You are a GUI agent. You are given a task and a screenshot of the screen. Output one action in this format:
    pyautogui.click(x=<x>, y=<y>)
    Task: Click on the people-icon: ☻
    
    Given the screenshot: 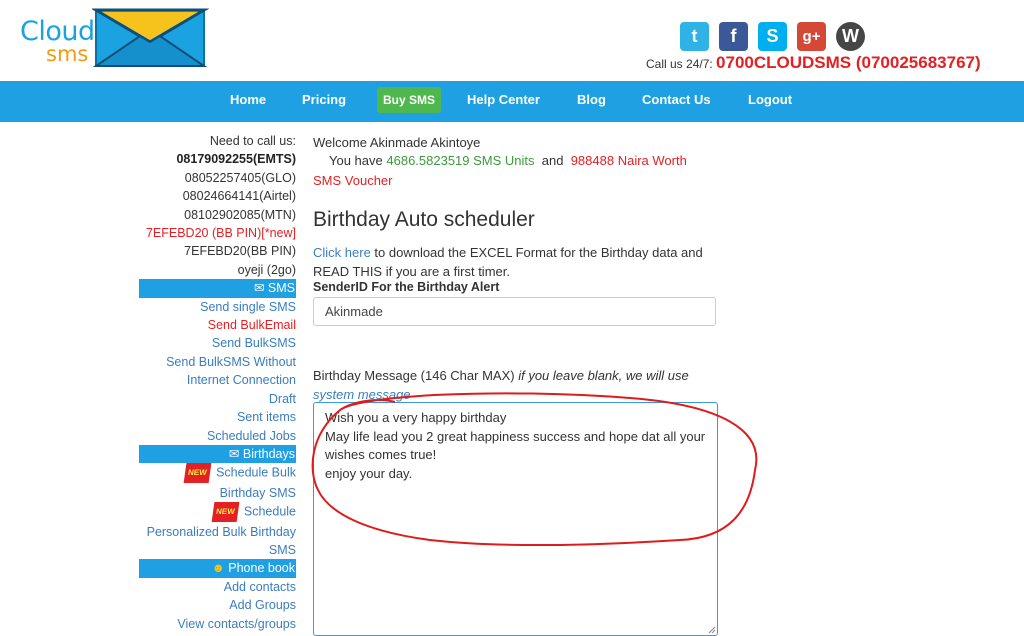 What is the action you would take?
    pyautogui.click(x=218, y=568)
    